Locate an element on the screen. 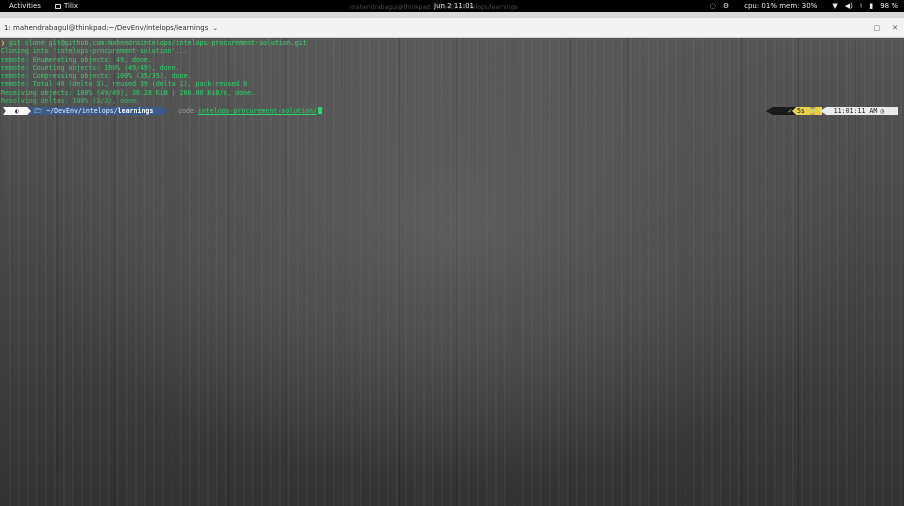  prompt-os-segment: ◐ is located at coordinates (17, 111).